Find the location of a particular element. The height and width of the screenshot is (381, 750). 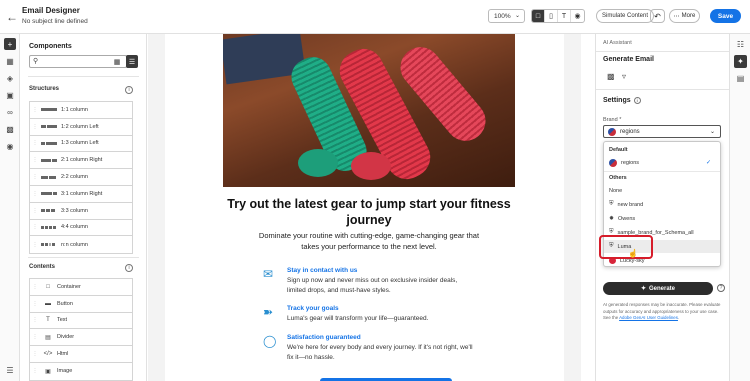

content-item: ⋮ □ Container is located at coordinates (81, 287).